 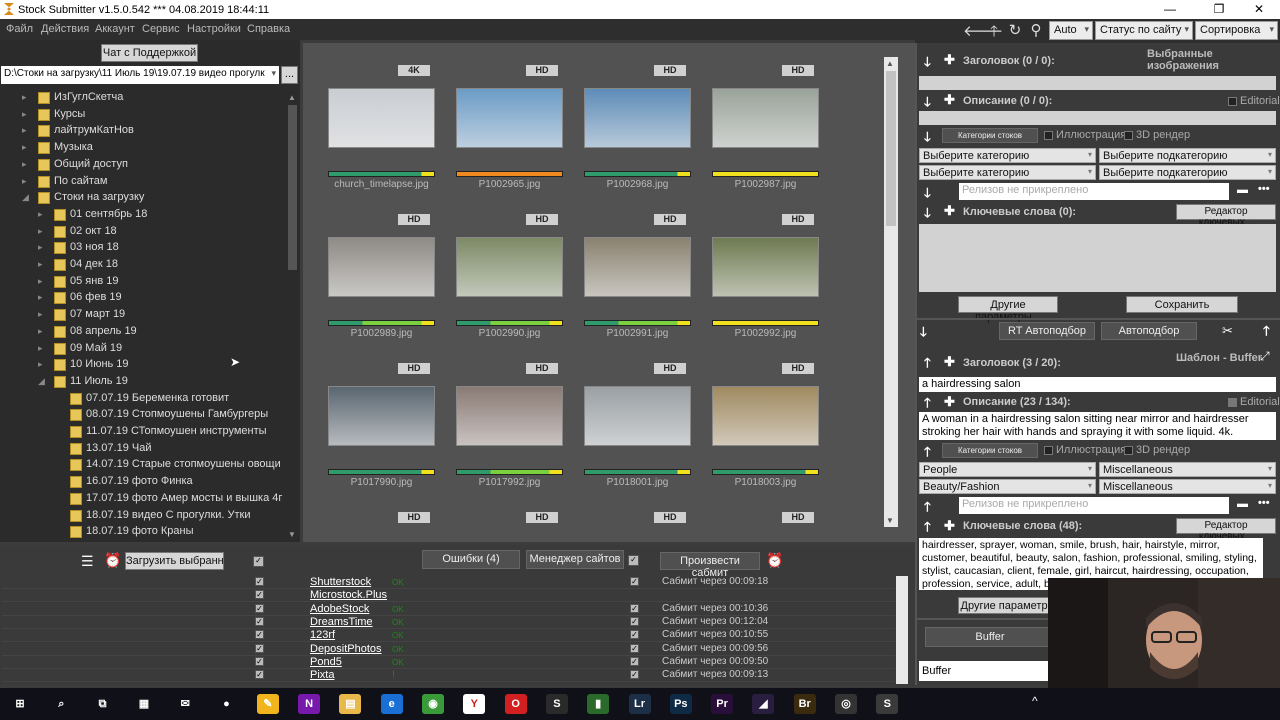 I want to click on tools-icon: ✂, so click(x=1227, y=331).